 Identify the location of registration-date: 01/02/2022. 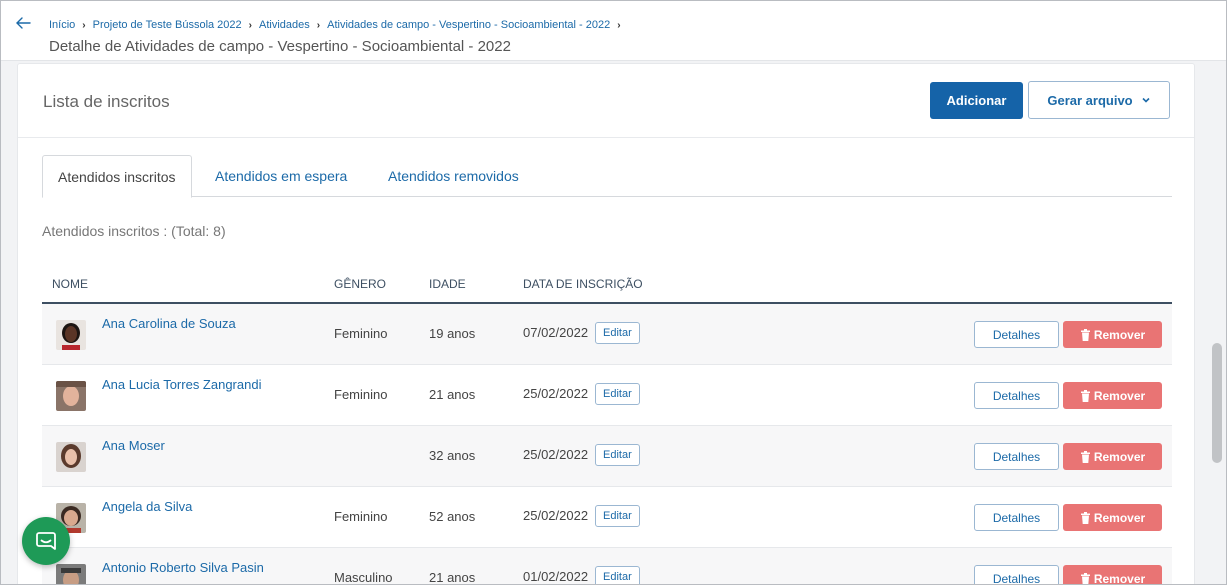
(556, 576).